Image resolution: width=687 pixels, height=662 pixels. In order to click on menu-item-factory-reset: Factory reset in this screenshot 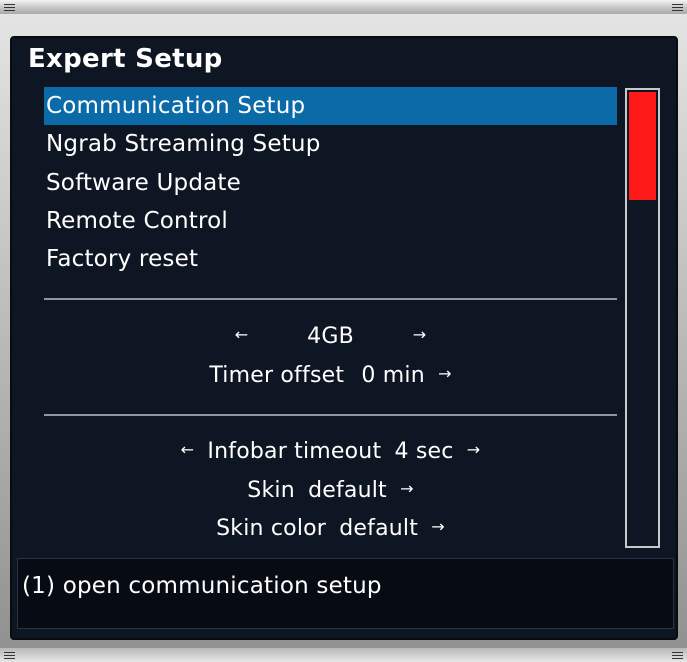, I will do `click(330, 259)`.